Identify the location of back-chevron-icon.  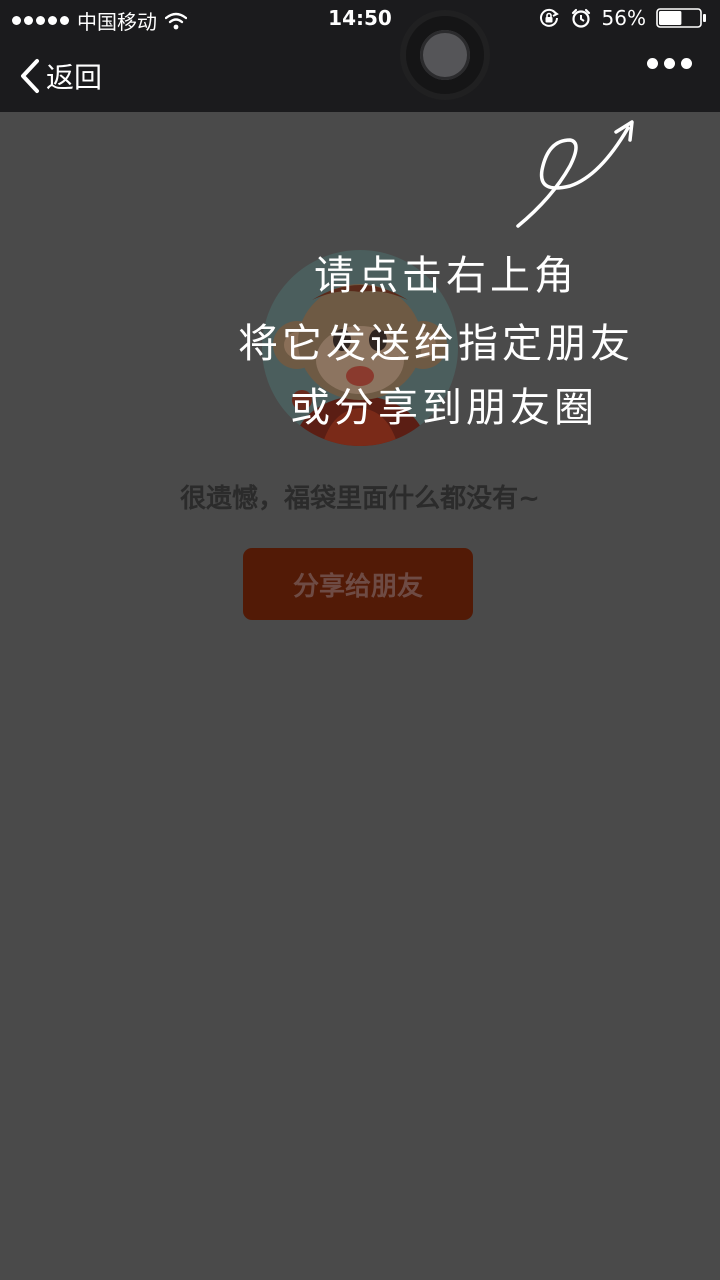
(30, 76).